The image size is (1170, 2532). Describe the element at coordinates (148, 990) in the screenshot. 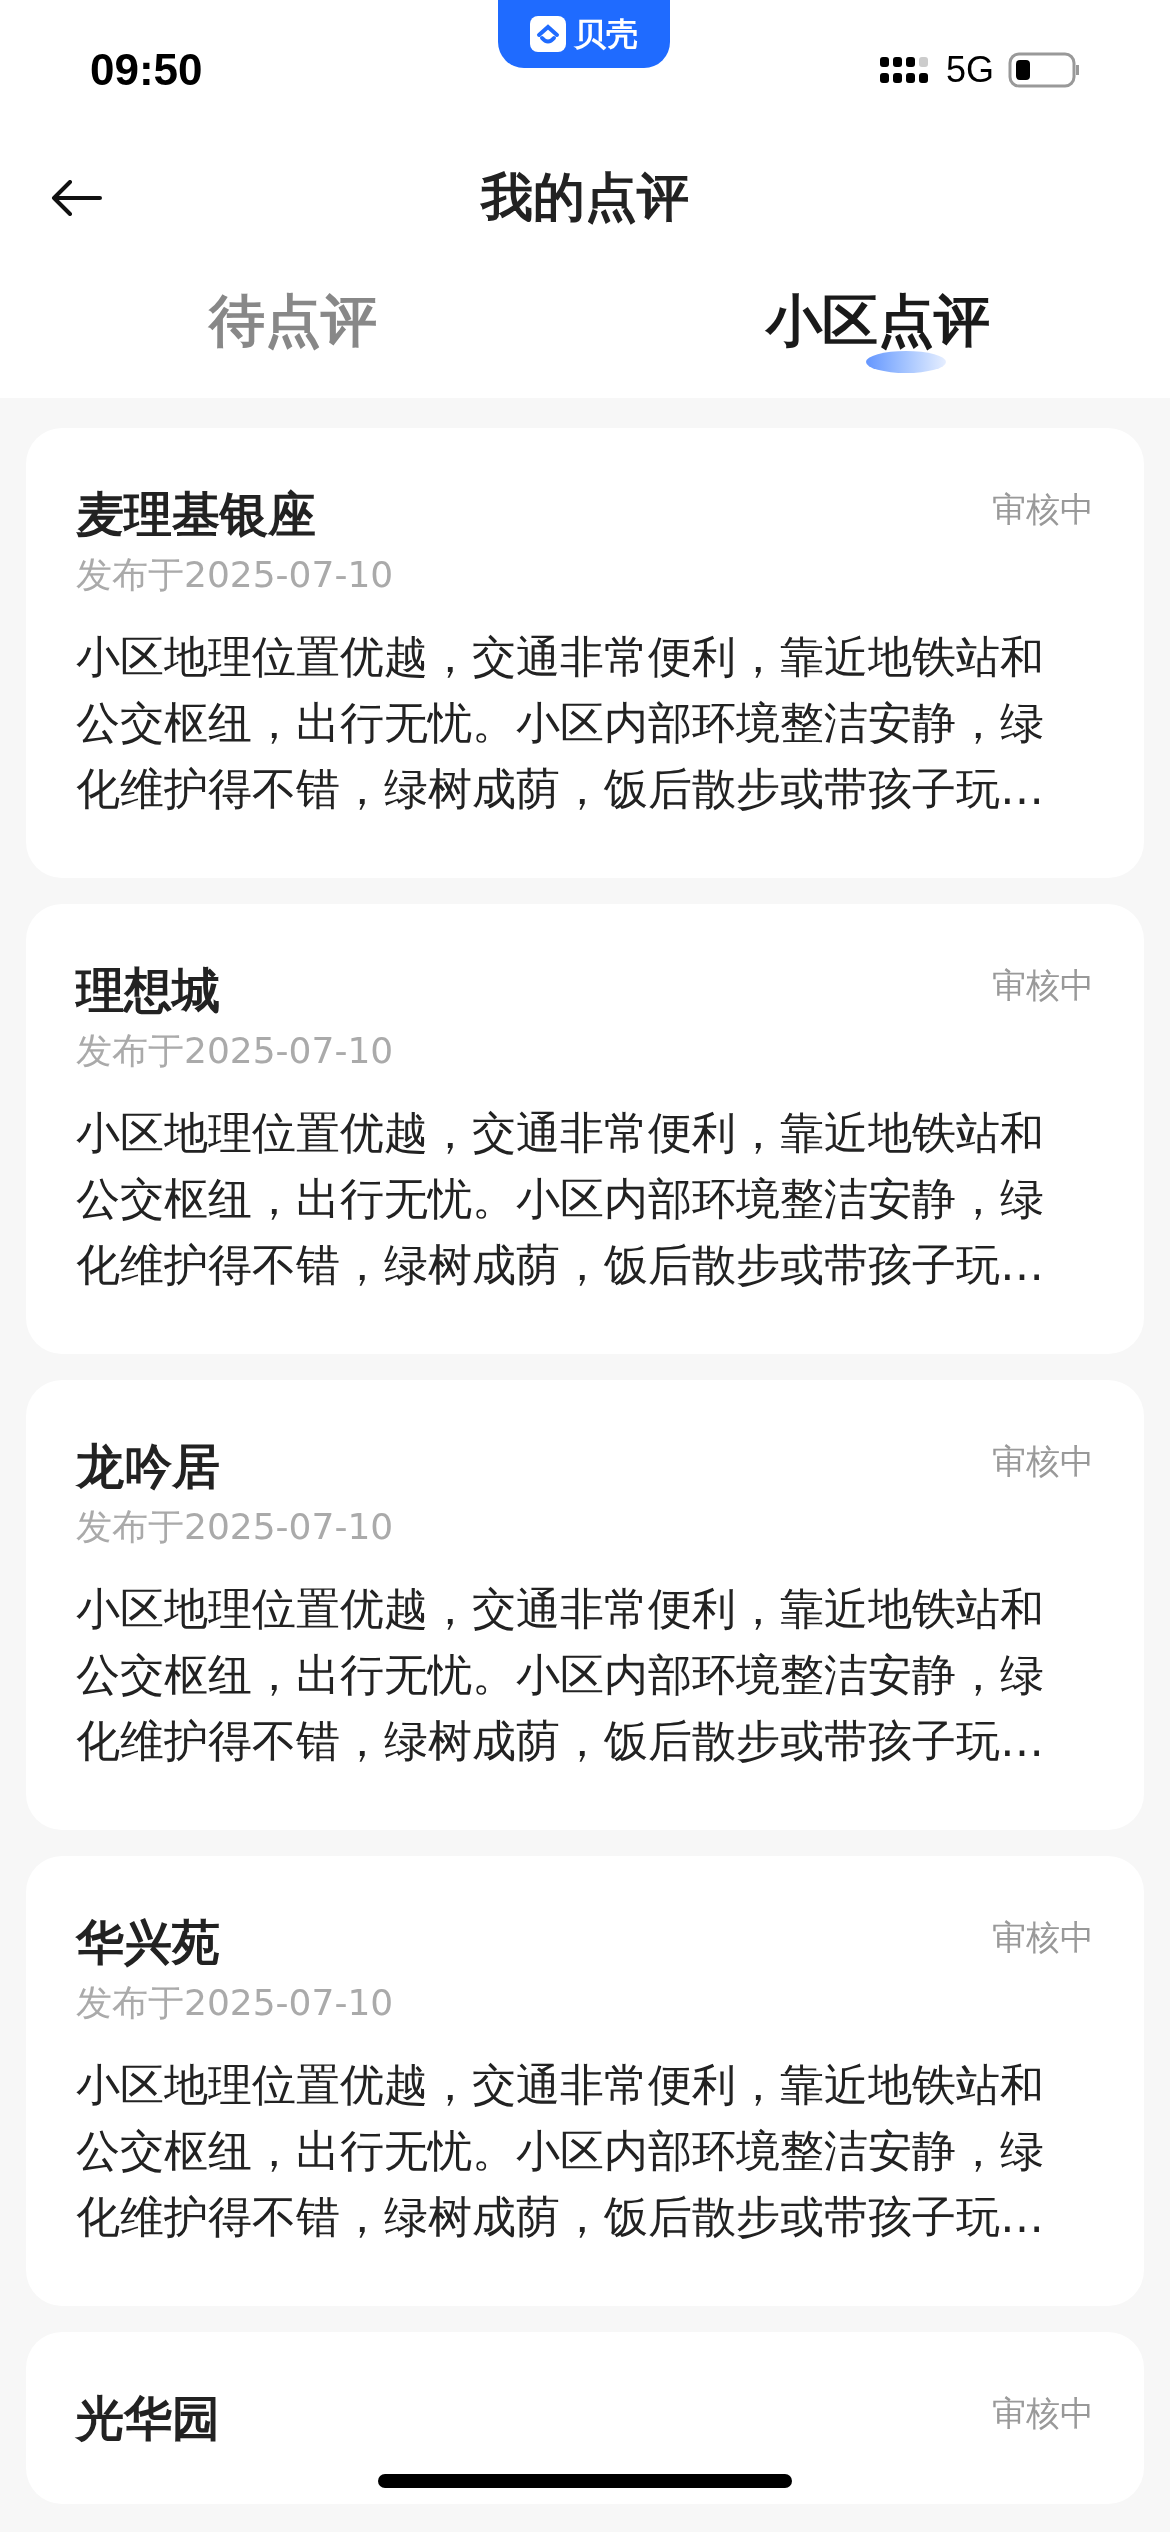

I see `community-name: 理想城` at that location.